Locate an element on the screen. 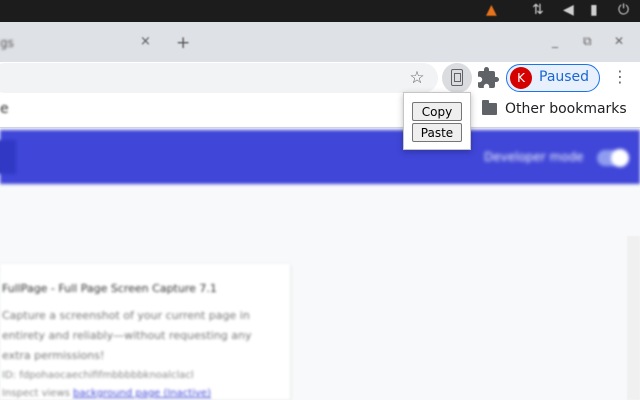  developer-mode-toggle is located at coordinates (613, 158).